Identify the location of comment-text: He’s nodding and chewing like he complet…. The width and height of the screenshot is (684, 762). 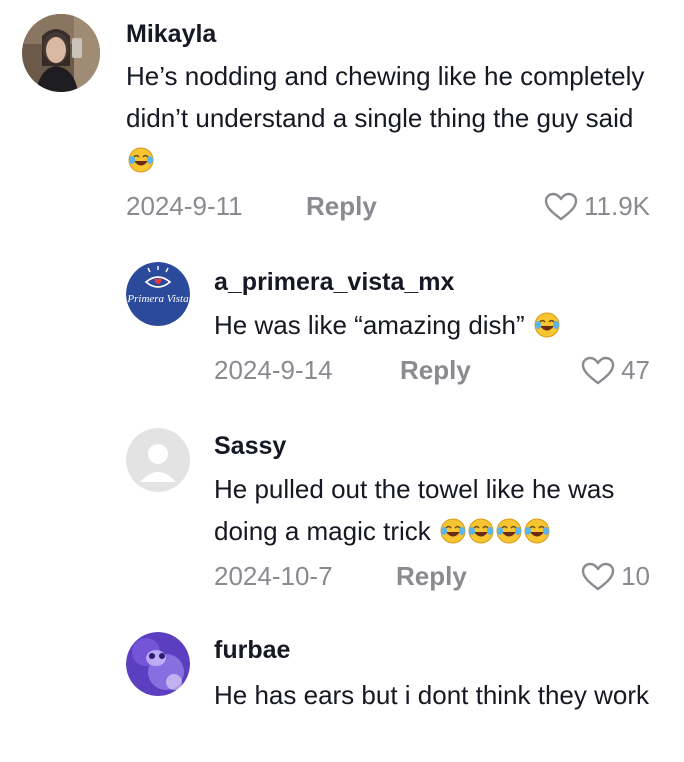
(386, 118).